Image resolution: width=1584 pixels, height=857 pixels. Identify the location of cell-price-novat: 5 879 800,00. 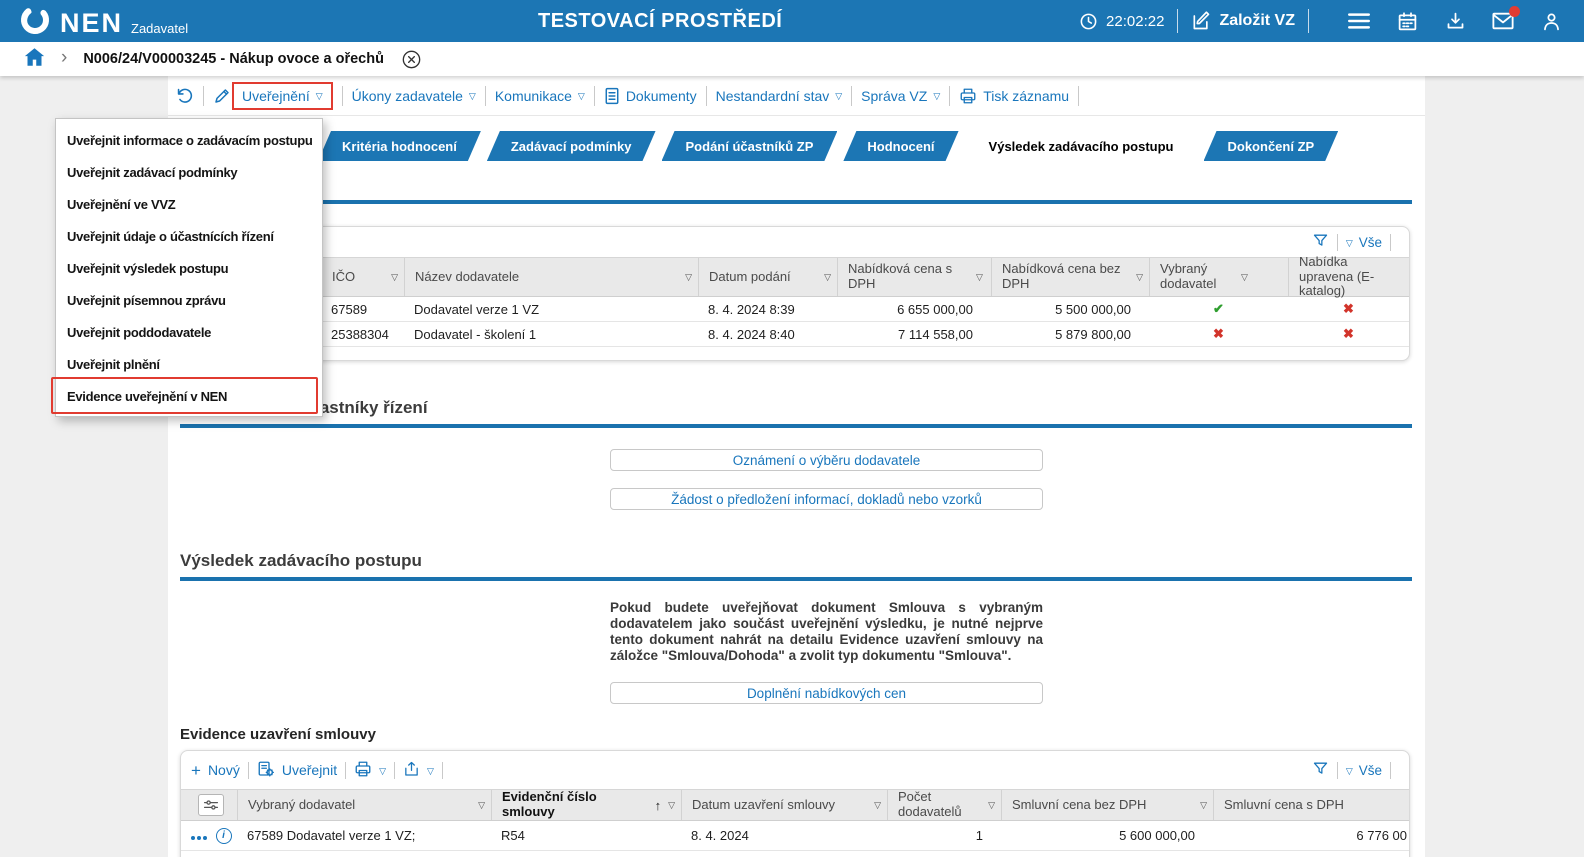
(1093, 334).